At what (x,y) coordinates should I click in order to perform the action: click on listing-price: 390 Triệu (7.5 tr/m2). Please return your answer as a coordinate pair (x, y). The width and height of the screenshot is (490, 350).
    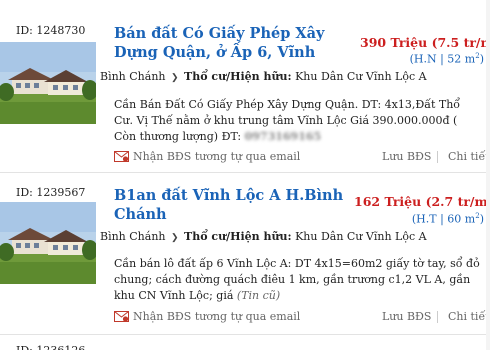
    Looking at the image, I should click on (425, 42).